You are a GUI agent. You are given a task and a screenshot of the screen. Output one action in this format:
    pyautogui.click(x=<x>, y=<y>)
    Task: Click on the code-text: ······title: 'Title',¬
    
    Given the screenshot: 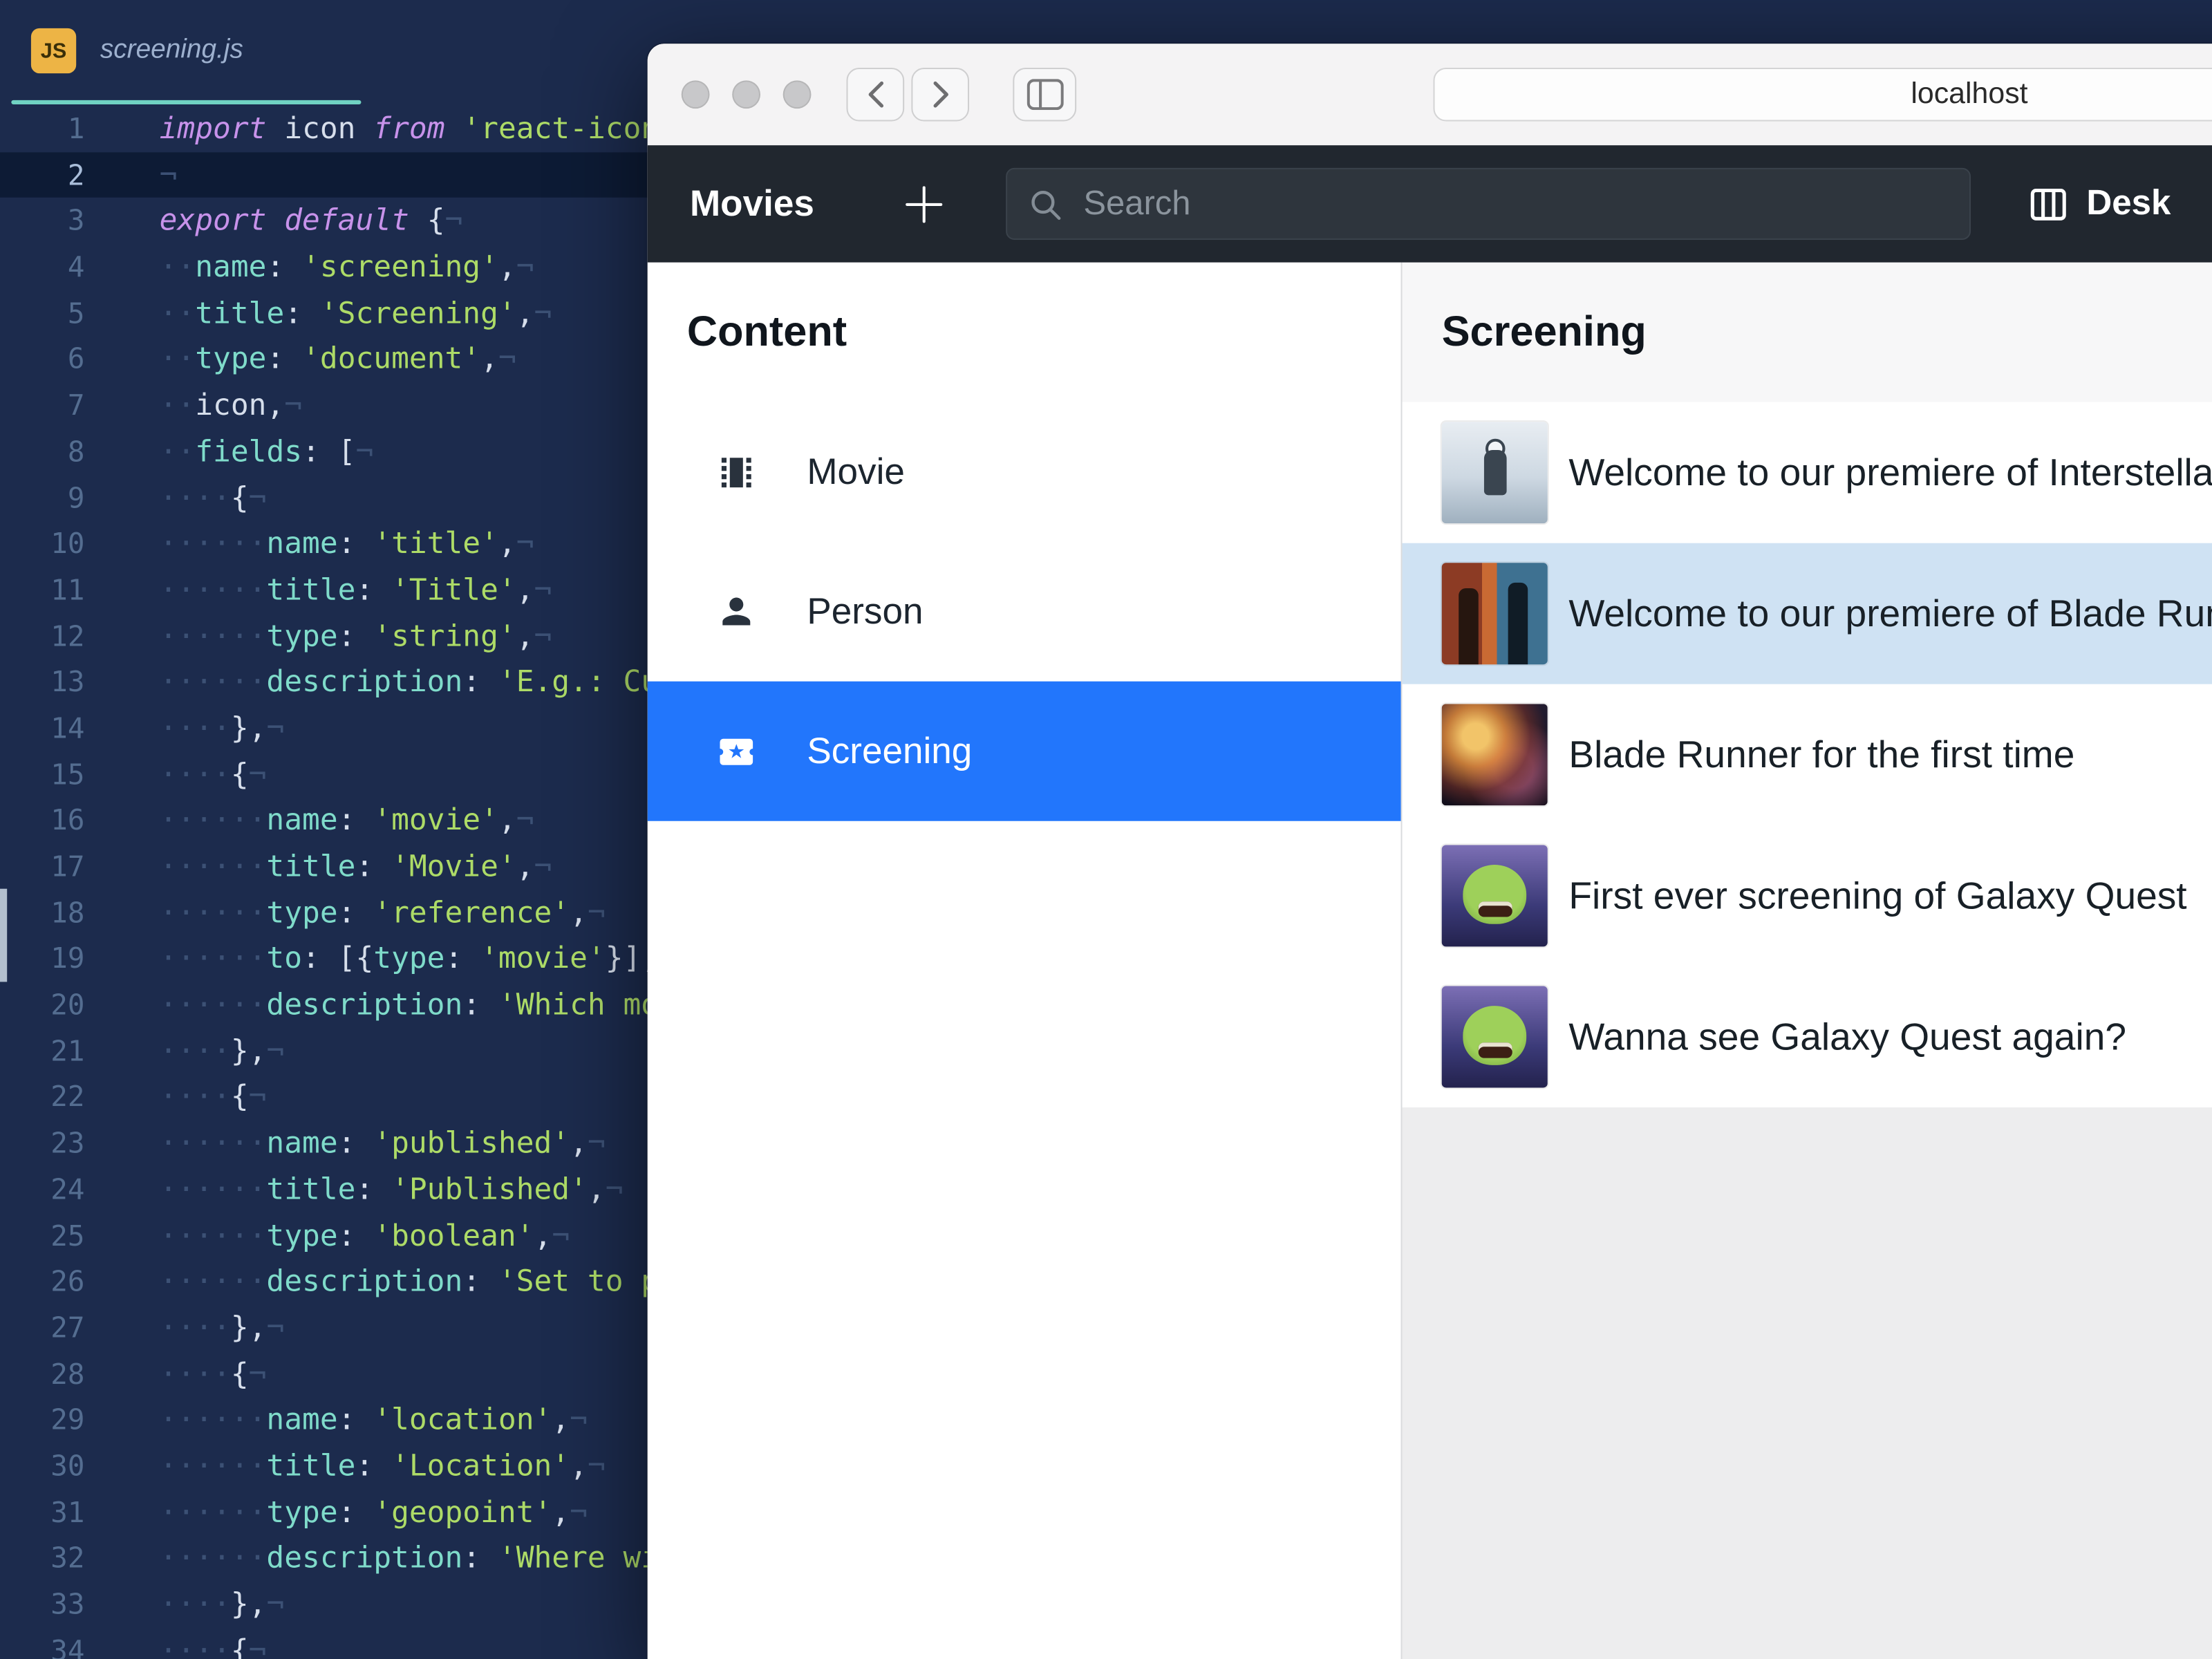 What is the action you would take?
    pyautogui.click(x=356, y=589)
    